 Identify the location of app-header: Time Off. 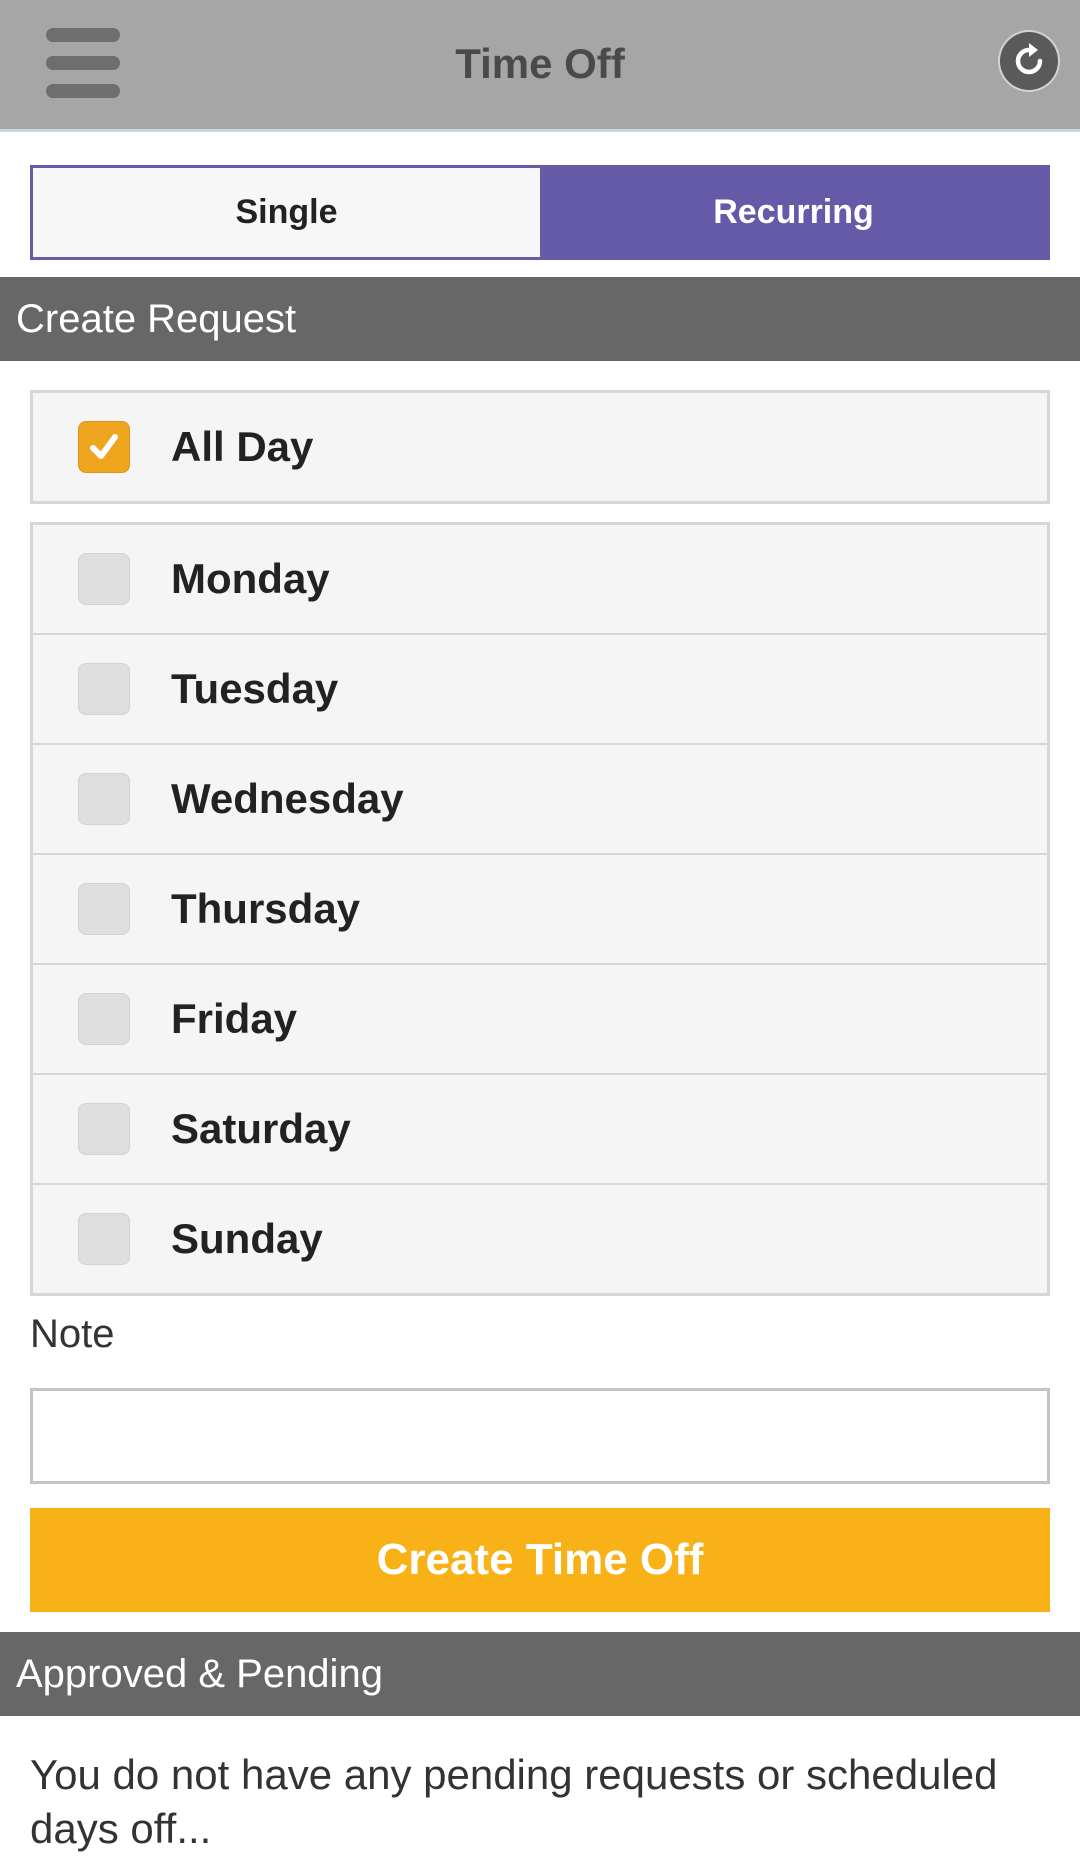
(540, 66).